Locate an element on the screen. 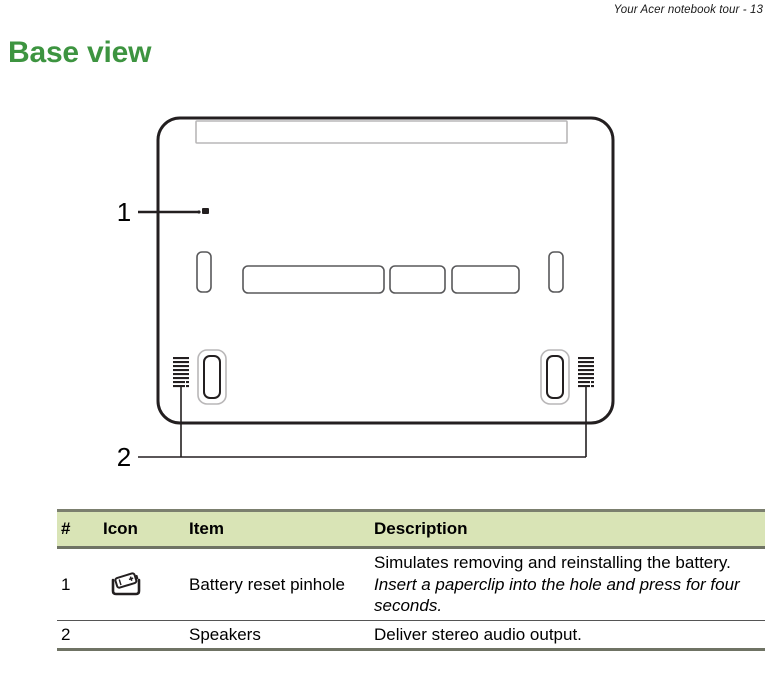 This screenshot has width=765, height=688. vent-medium is located at coordinates (485, 279).